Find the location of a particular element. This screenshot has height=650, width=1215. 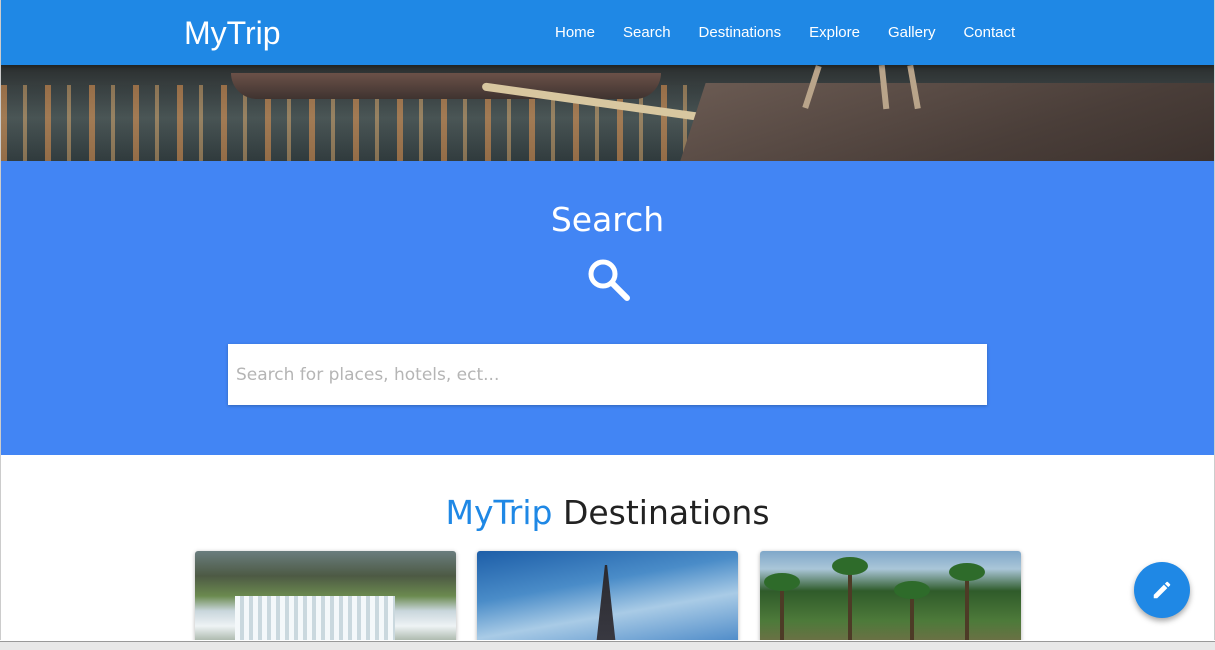

brand-logo: MyTrip is located at coordinates (232, 33).